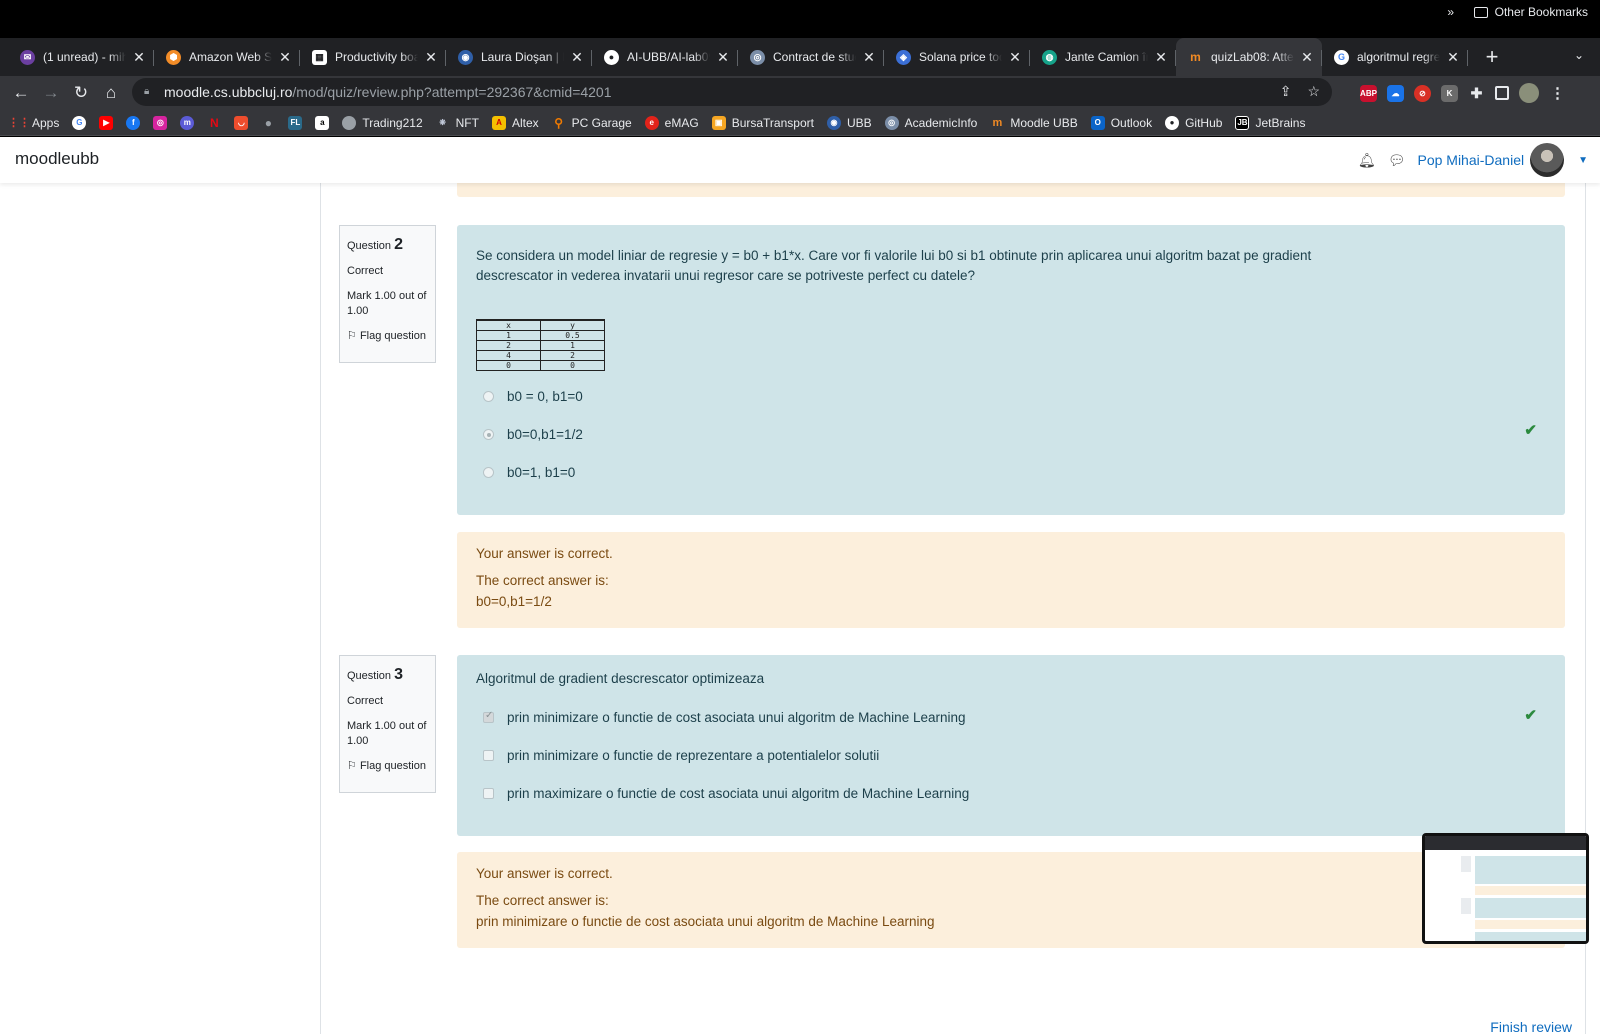  I want to click on share-icon: ⇪, so click(1286, 91).